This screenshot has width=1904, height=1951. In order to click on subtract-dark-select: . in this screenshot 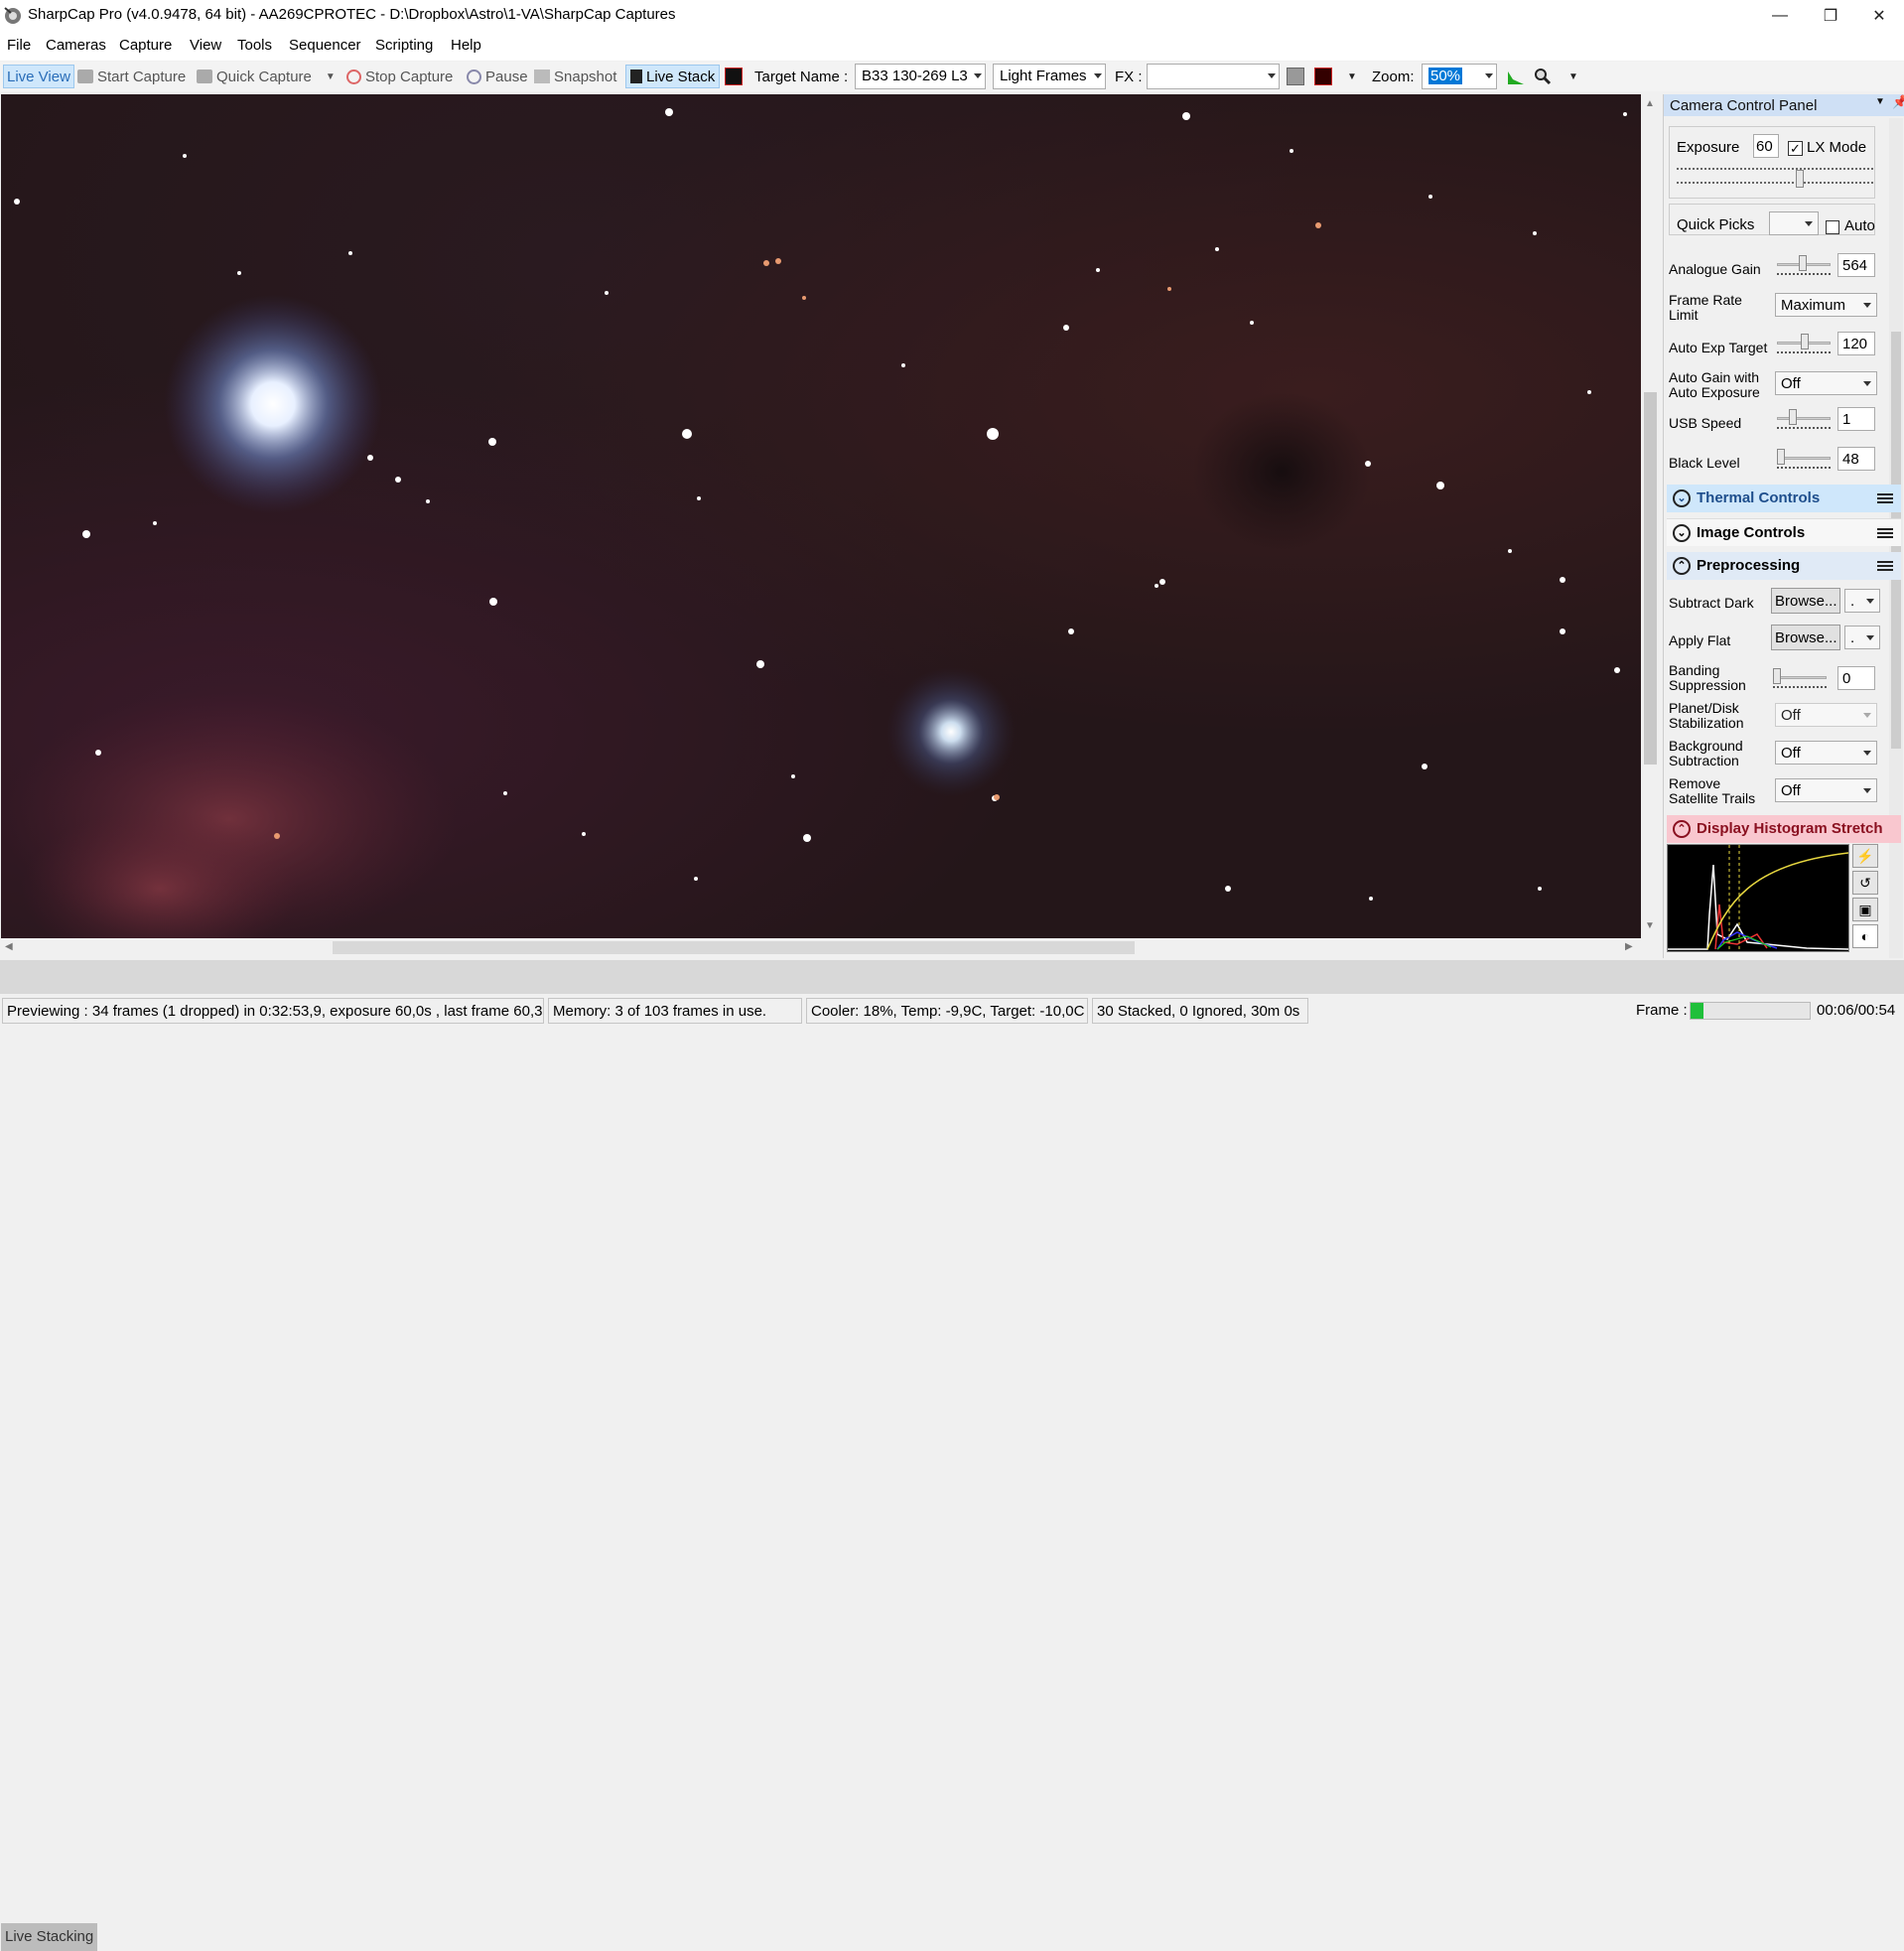, I will do `click(1862, 601)`.